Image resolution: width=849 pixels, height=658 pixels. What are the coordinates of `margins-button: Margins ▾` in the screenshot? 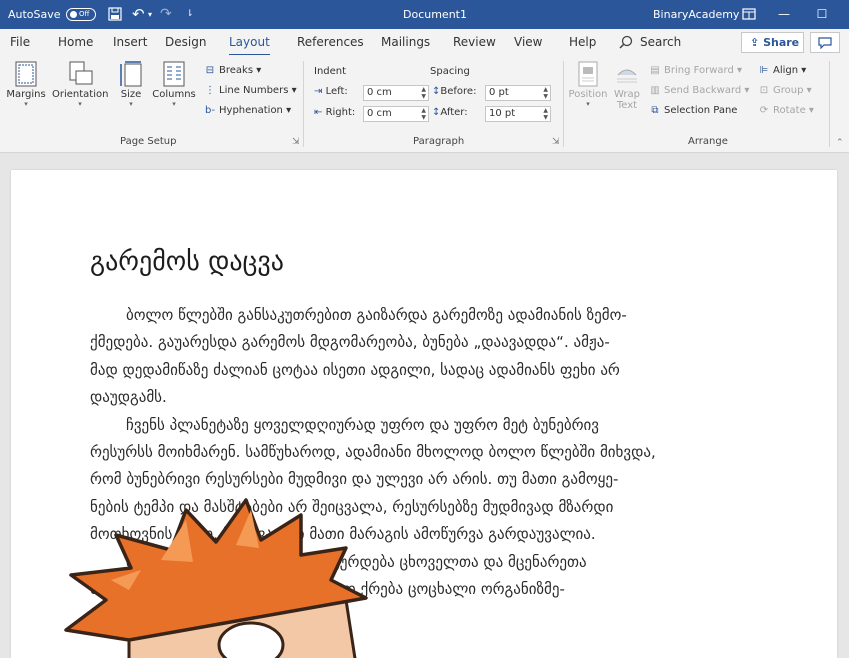 It's located at (26, 84).